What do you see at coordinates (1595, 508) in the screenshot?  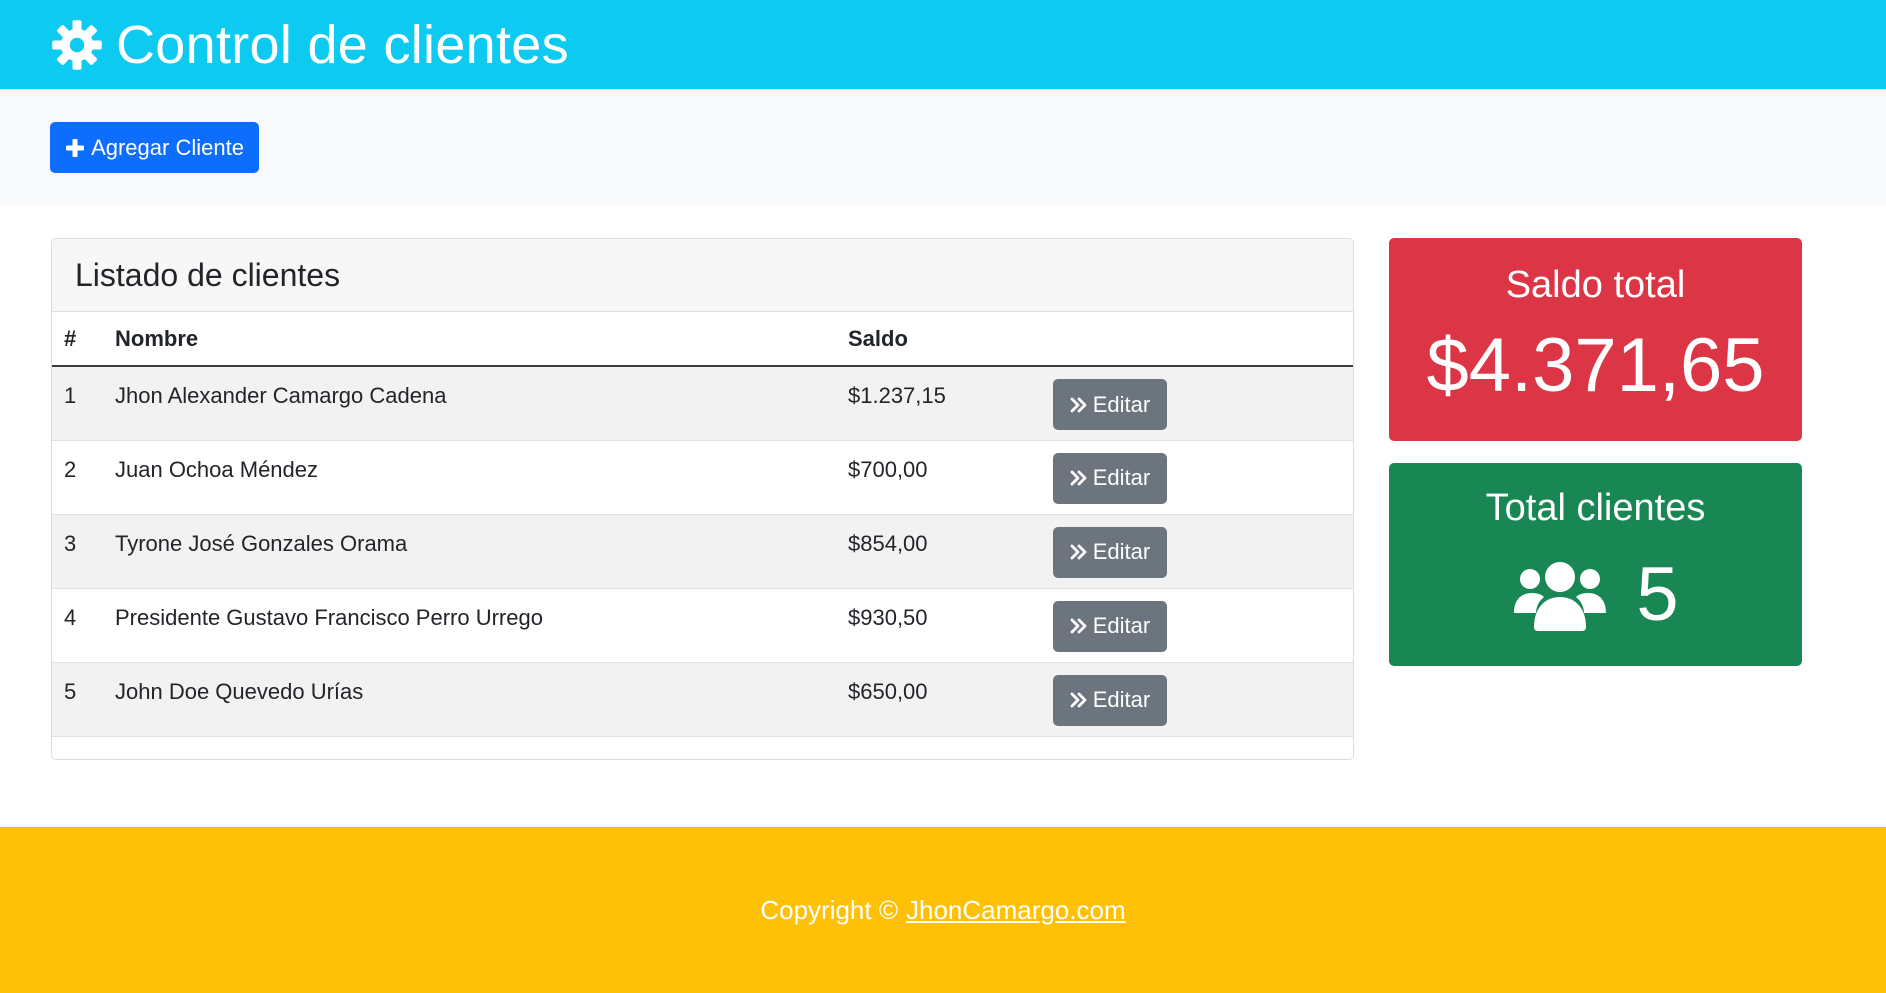 I see `total-clients-title: Total clientes` at bounding box center [1595, 508].